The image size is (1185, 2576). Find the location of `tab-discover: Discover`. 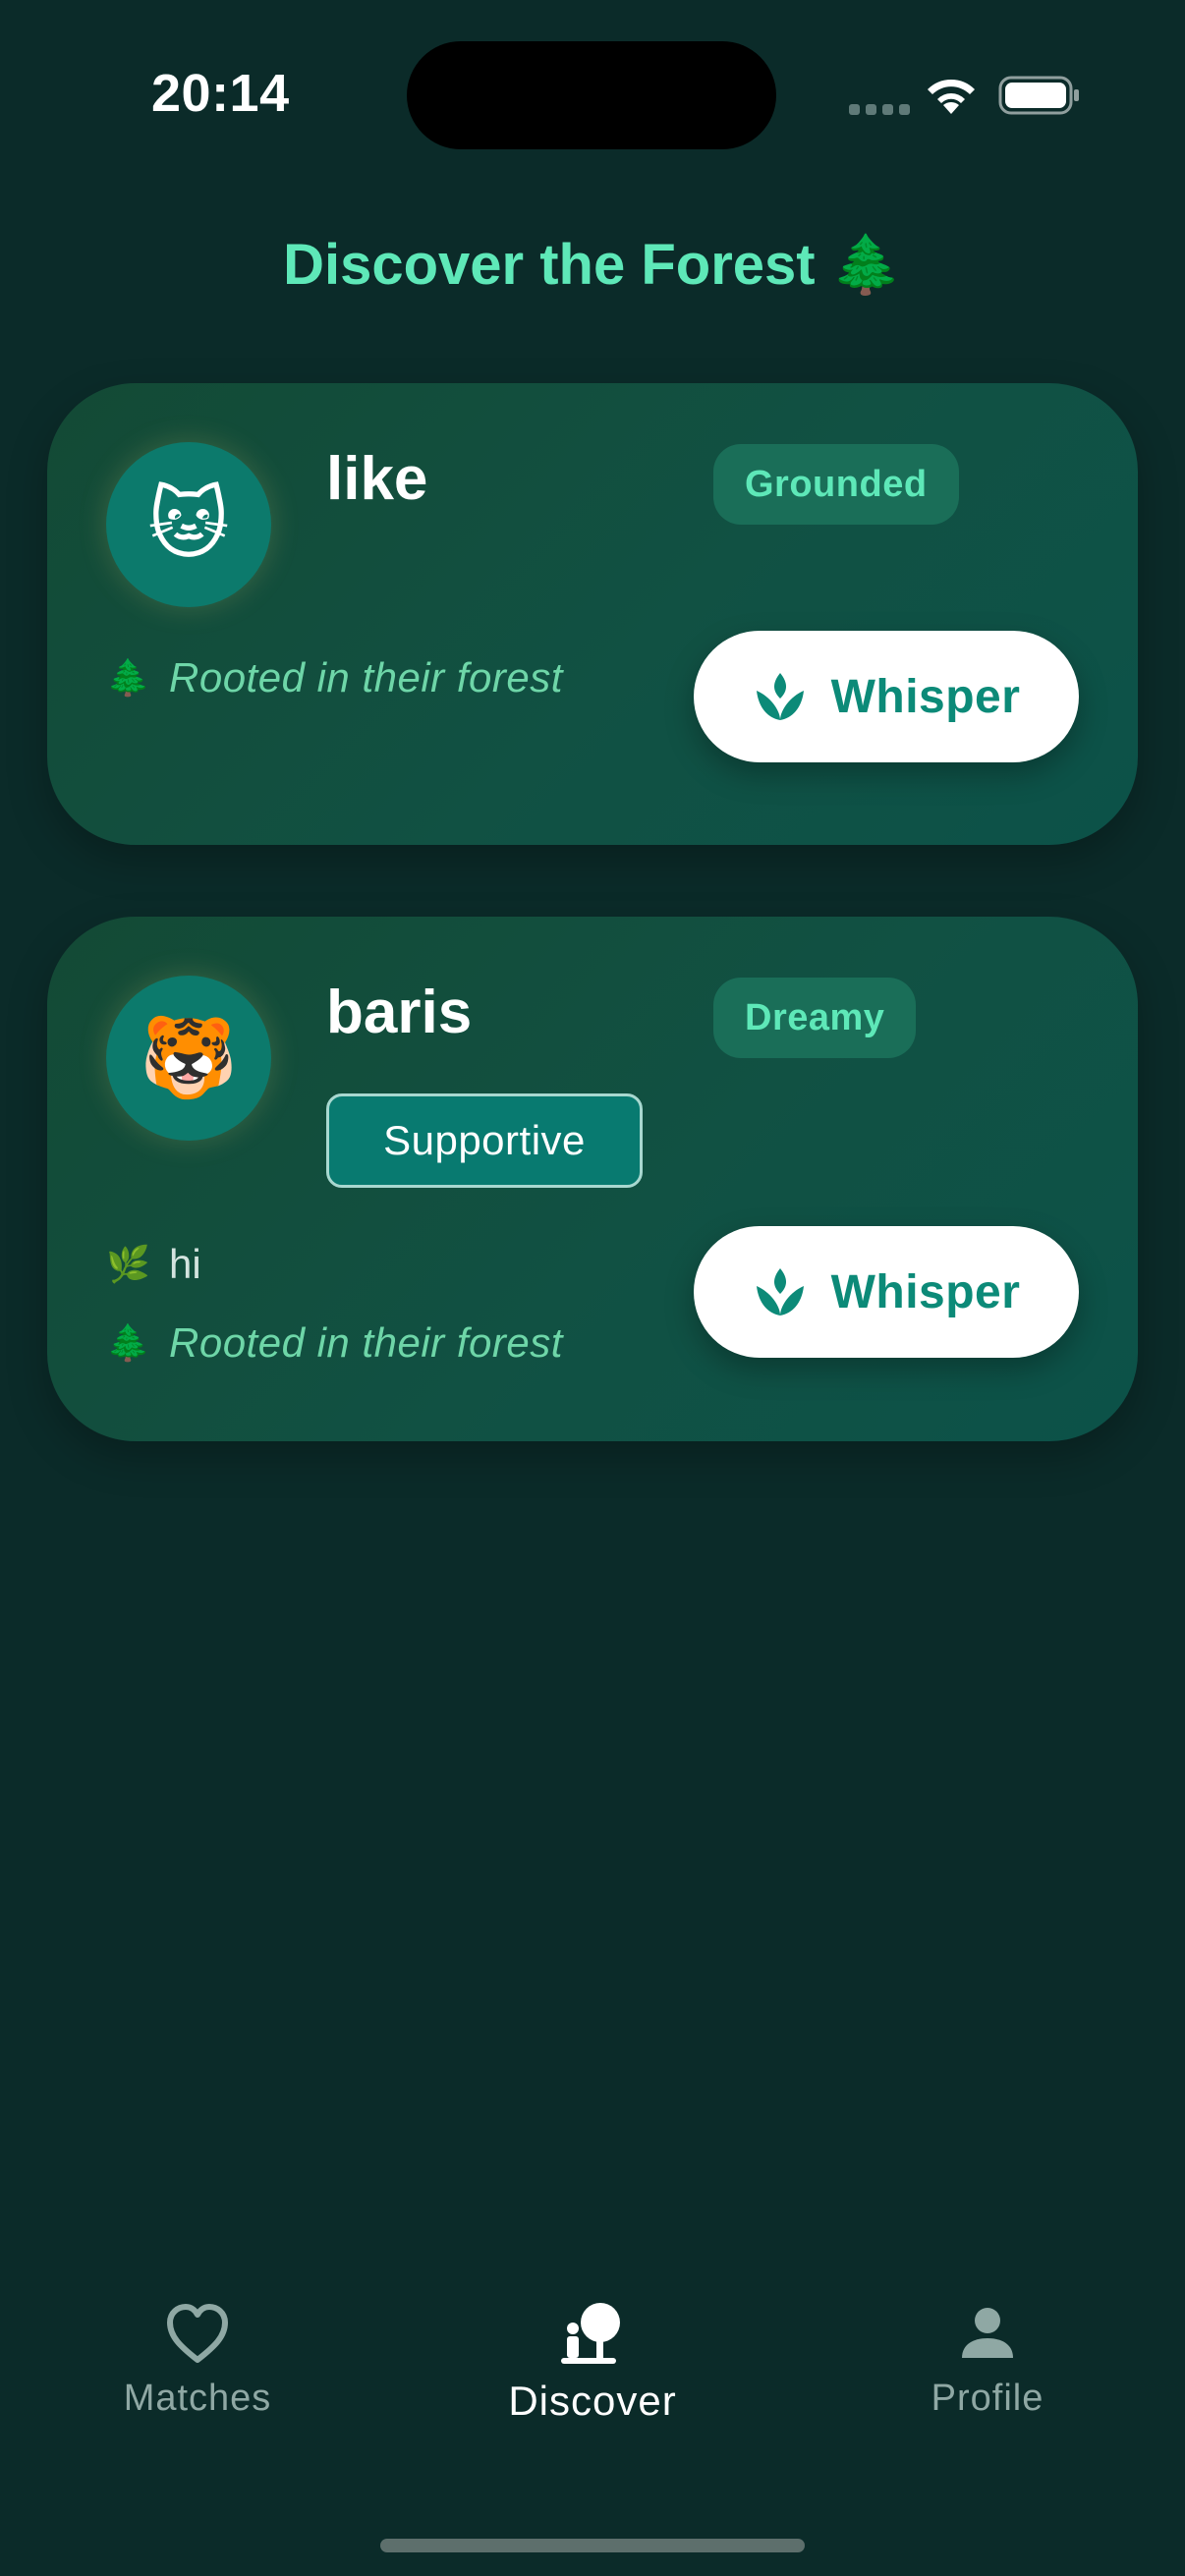

tab-discover: Discover is located at coordinates (592, 2362).